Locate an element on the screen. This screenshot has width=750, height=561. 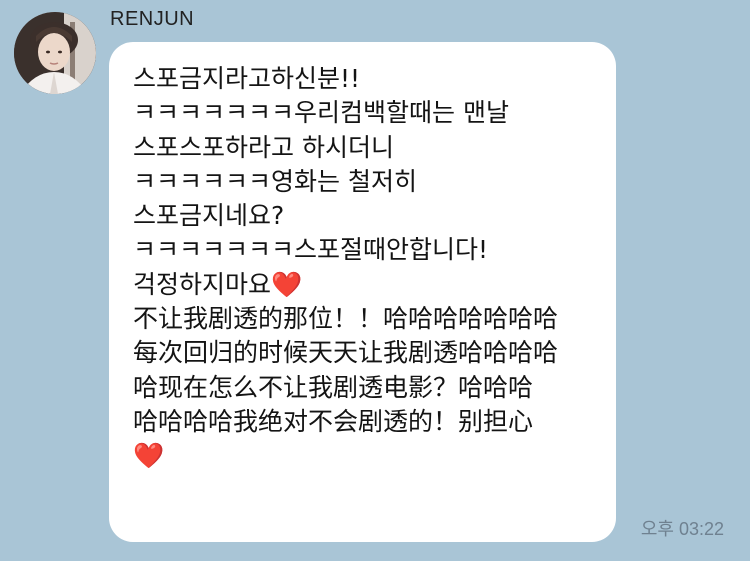
message-line: ㅋㅋㅋㅋㅋㅋㅋ스포절때안합니다! is located at coordinates (311, 250).